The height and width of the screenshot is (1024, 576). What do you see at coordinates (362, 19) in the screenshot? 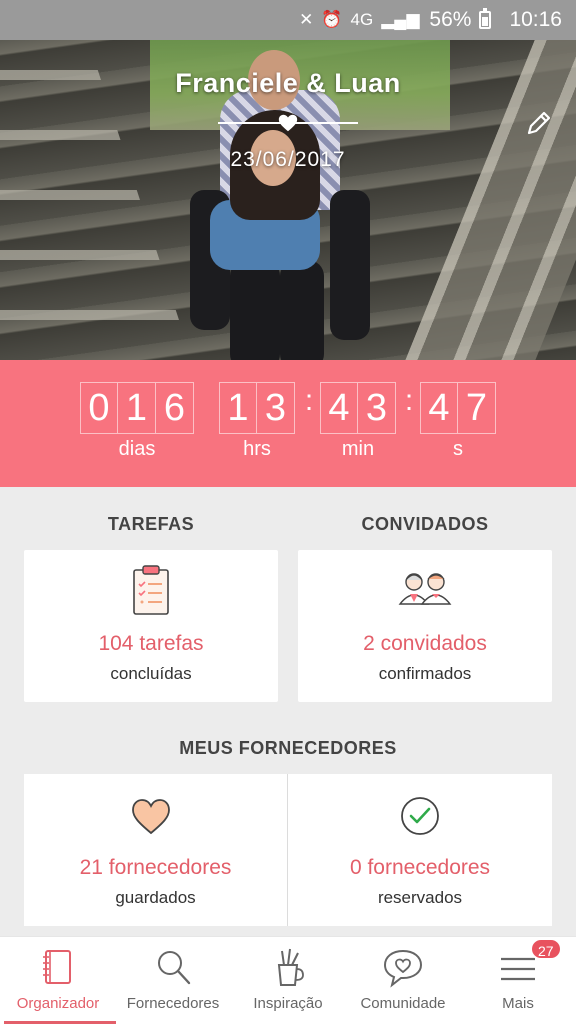
I see `network-type: 4G` at bounding box center [362, 19].